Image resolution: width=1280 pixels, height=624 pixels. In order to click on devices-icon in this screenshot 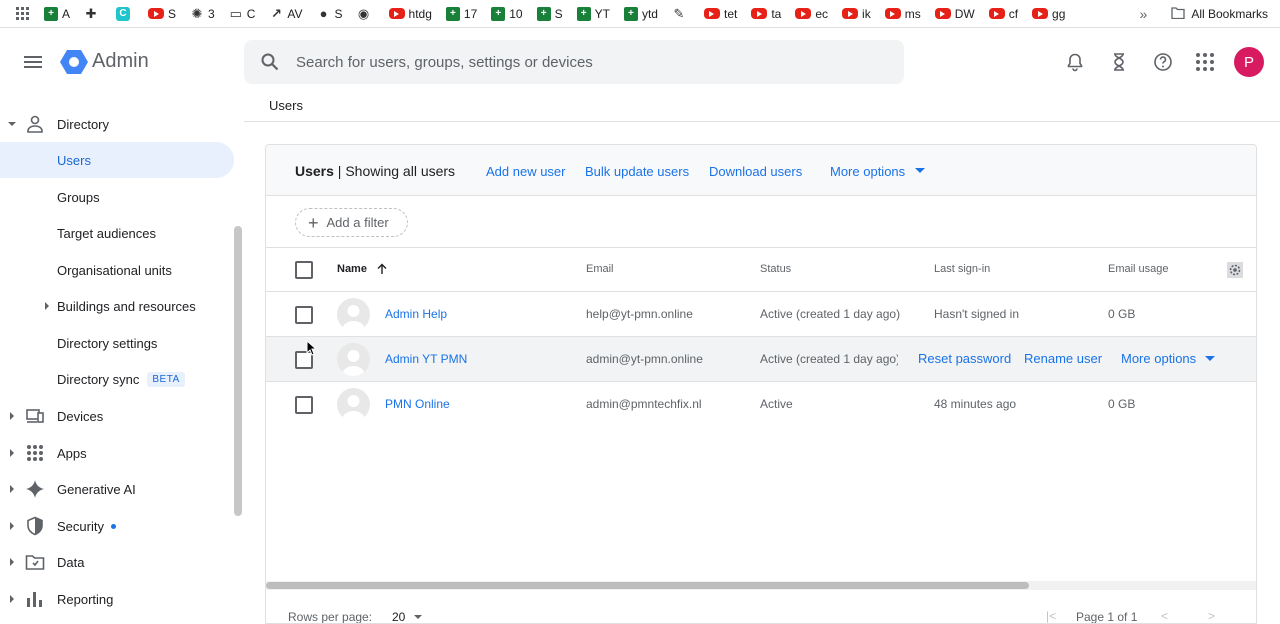, I will do `click(35, 416)`.